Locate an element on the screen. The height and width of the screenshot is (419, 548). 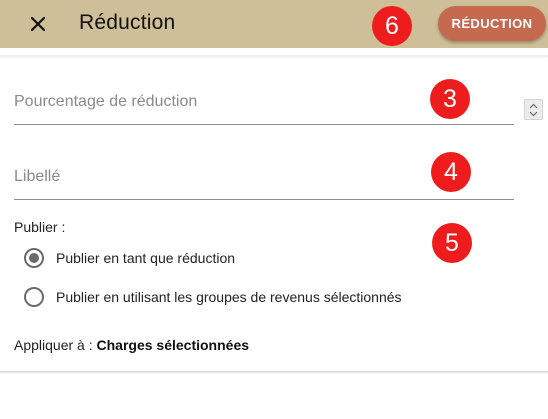
annotation-badge-4: 4 is located at coordinates (451, 172).